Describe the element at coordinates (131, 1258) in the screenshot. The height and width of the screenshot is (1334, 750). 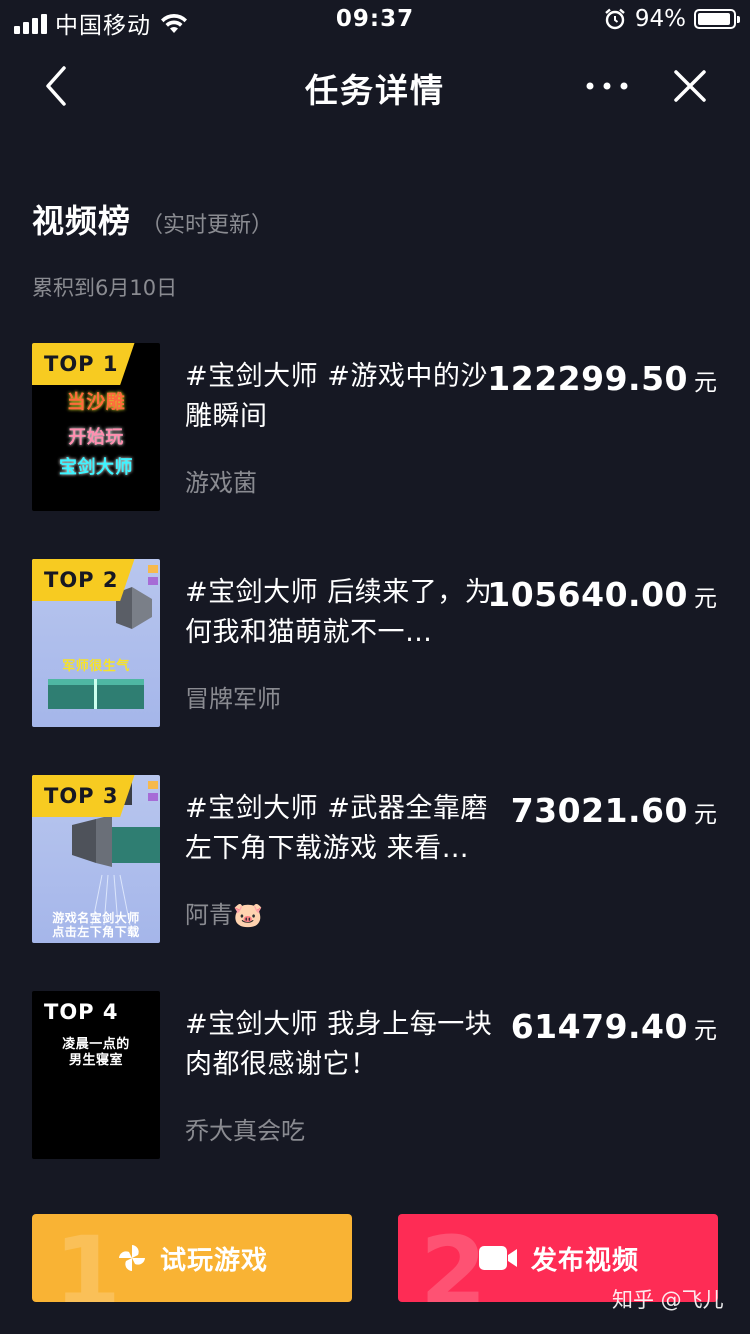
I see `pinwheel-icon` at that location.